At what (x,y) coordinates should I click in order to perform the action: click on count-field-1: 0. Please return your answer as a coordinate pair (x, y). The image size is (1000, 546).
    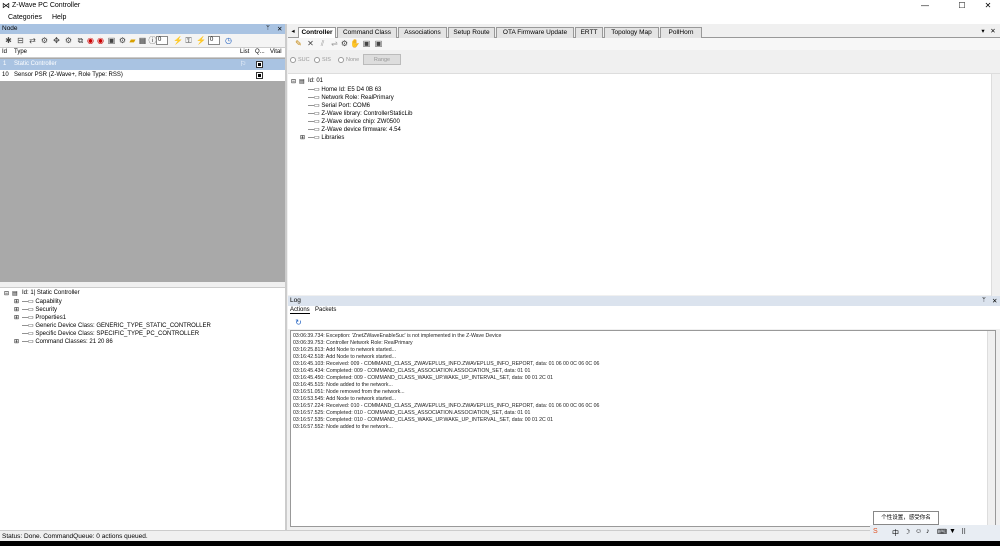
    Looking at the image, I should click on (162, 40).